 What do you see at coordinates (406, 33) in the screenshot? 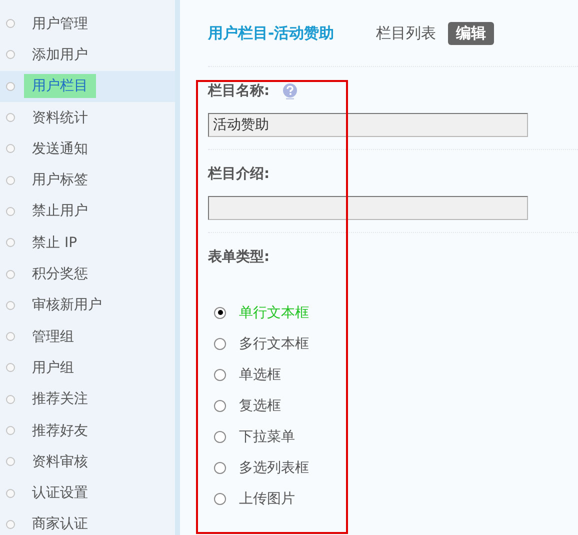
I see `tab: 栏目列表` at bounding box center [406, 33].